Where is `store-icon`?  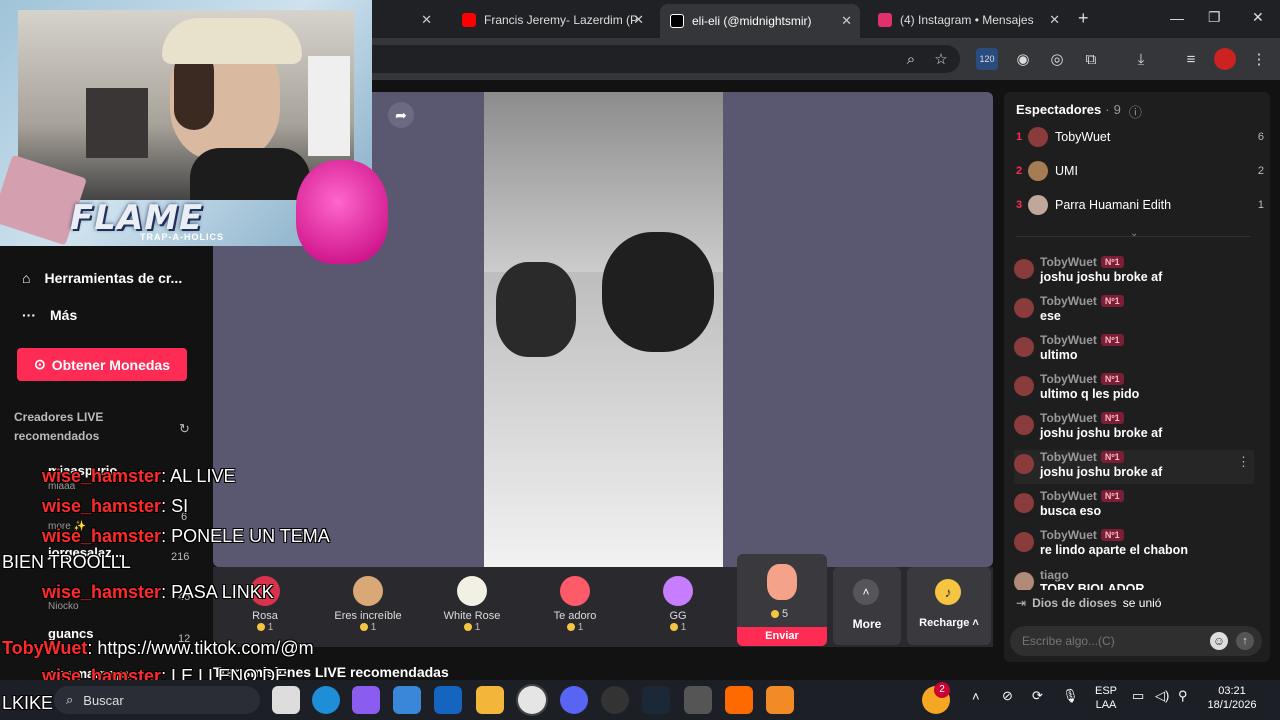
store-icon is located at coordinates (407, 700).